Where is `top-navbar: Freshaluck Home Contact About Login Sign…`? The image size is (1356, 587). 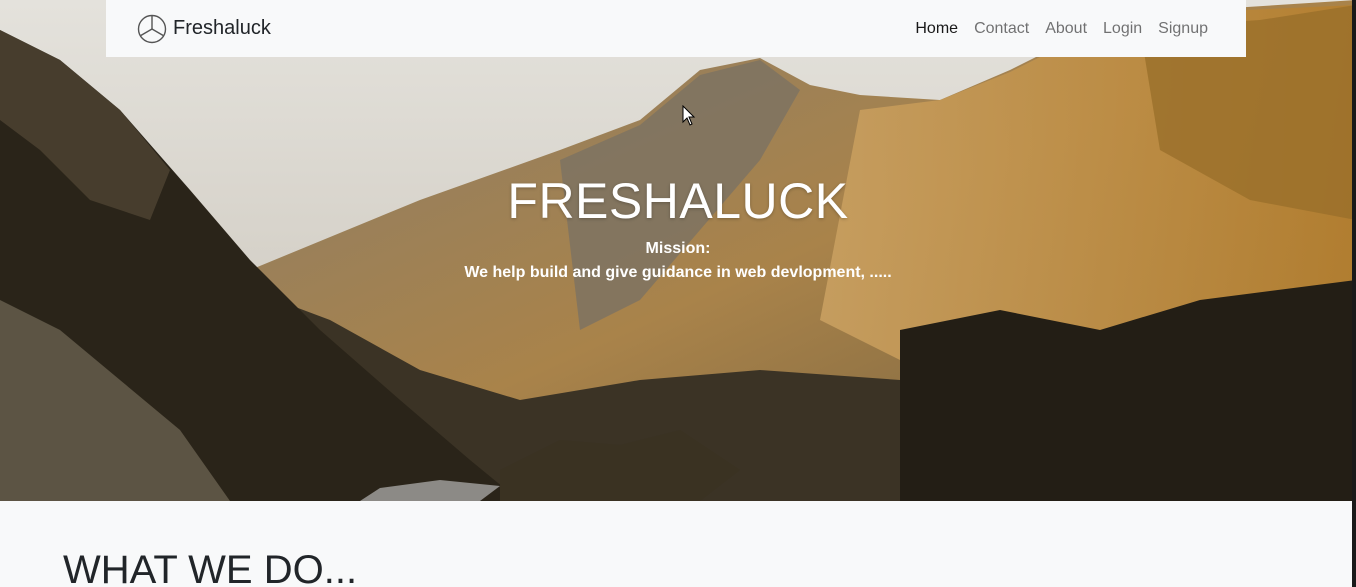
top-navbar: Freshaluck Home Contact About Login Sign… is located at coordinates (676, 28).